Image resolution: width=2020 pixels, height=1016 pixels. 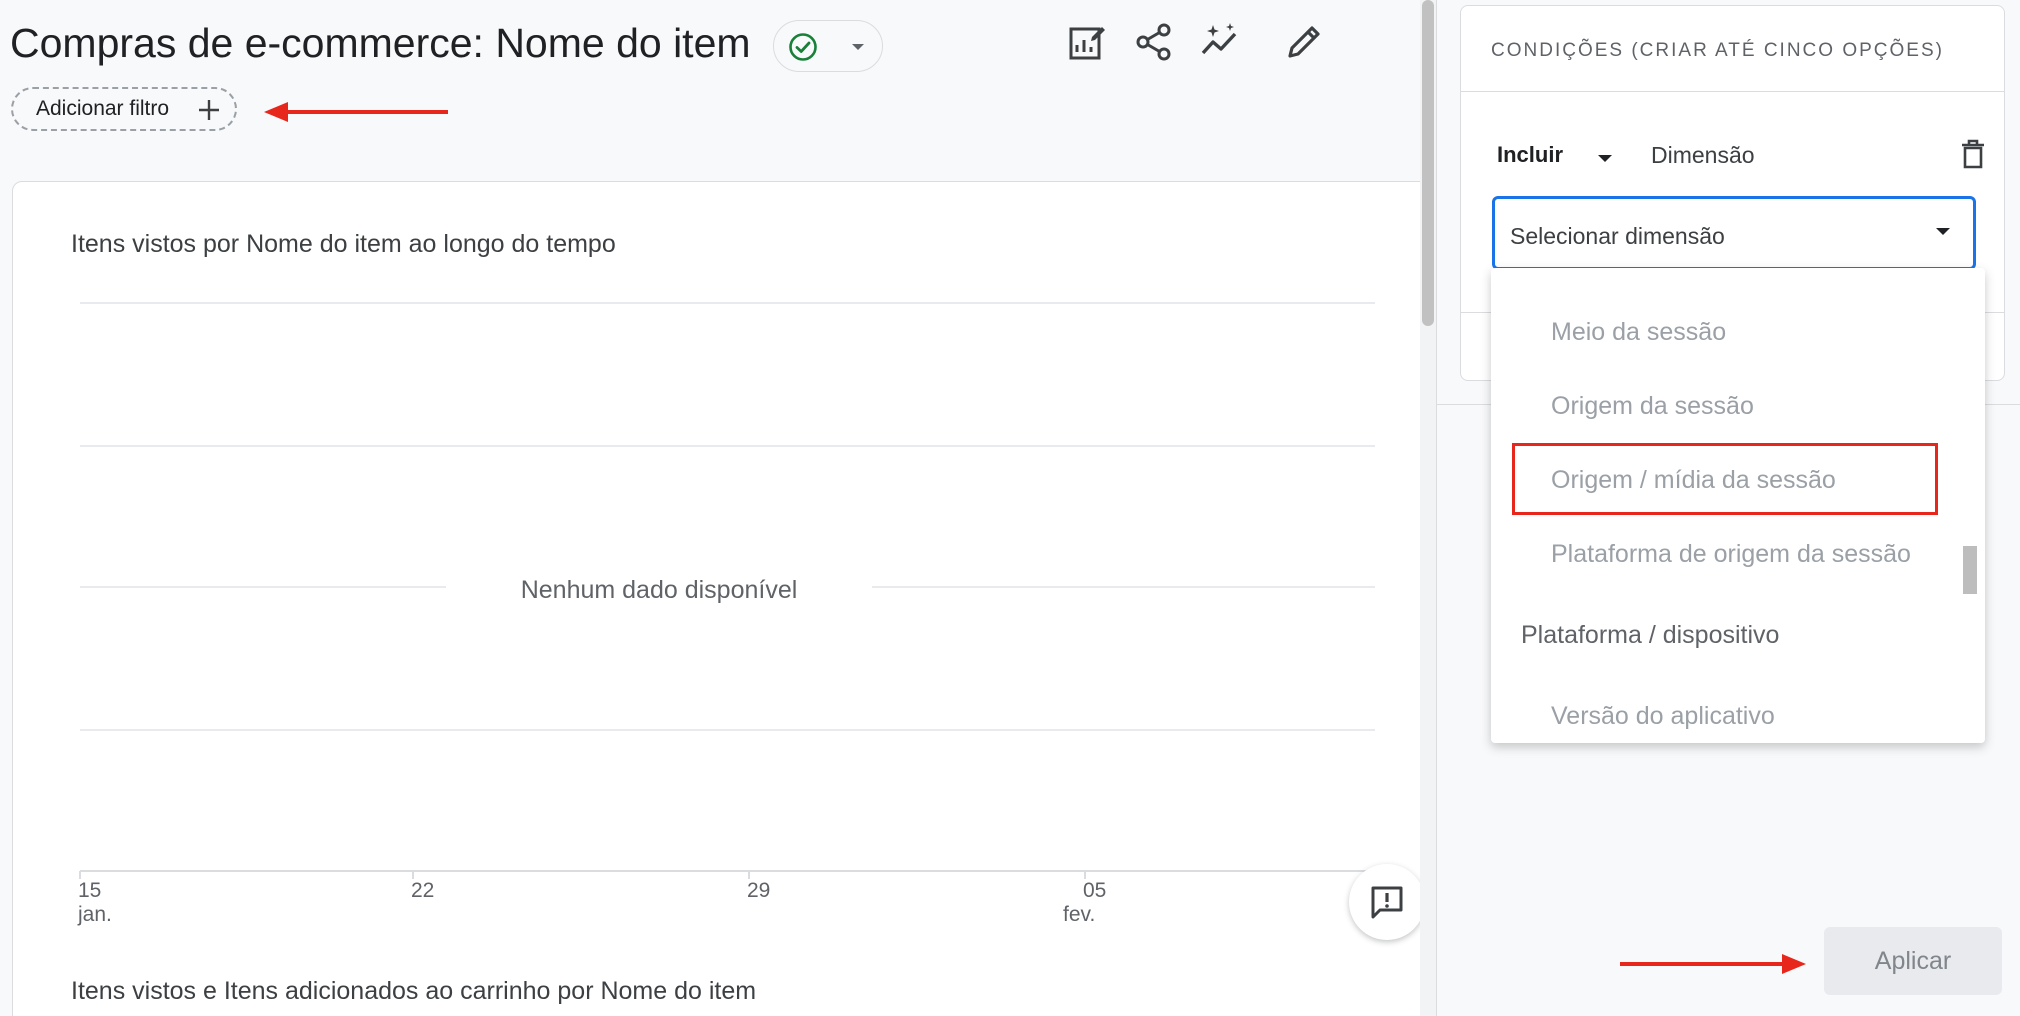 I want to click on share-button, so click(x=1154, y=42).